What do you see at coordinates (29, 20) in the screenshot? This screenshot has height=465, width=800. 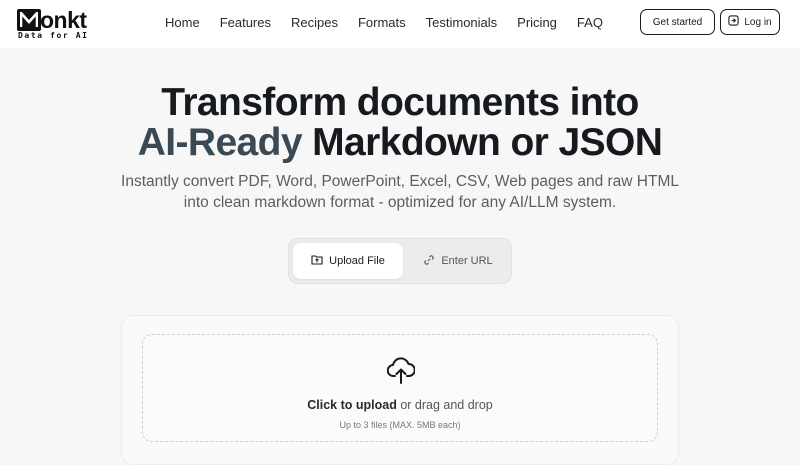 I see `m-logo-icon` at bounding box center [29, 20].